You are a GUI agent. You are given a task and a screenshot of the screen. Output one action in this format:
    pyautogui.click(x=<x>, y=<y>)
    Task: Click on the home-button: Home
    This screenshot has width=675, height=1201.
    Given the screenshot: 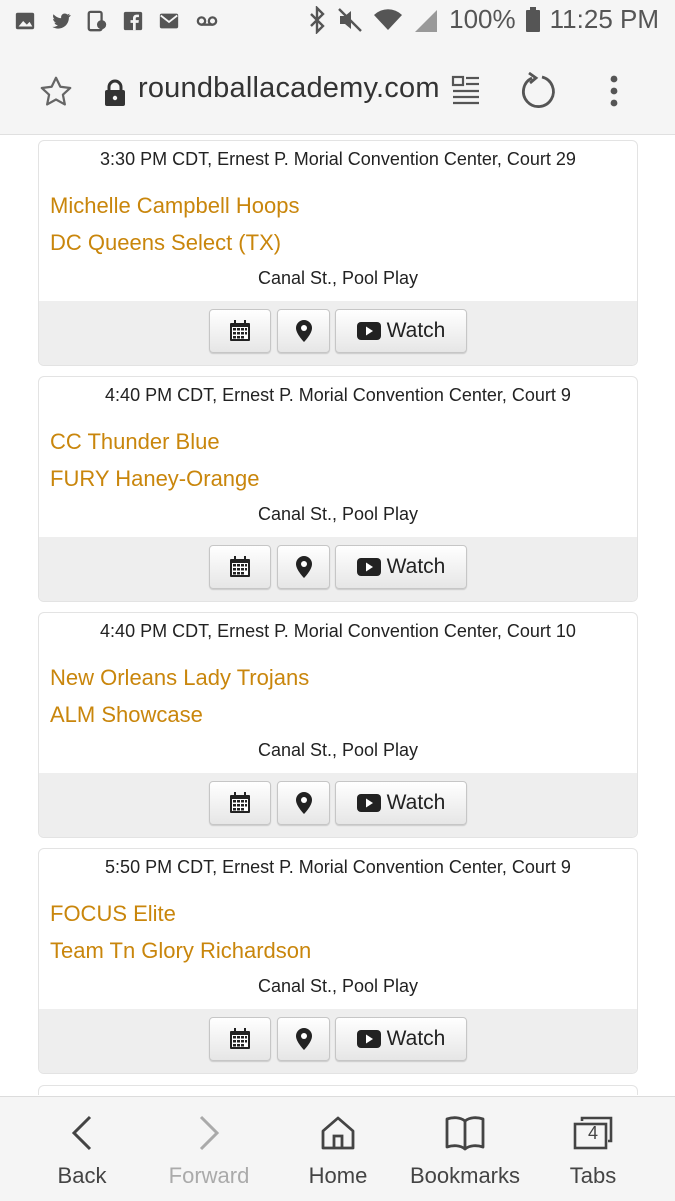 What is the action you would take?
    pyautogui.click(x=338, y=1150)
    